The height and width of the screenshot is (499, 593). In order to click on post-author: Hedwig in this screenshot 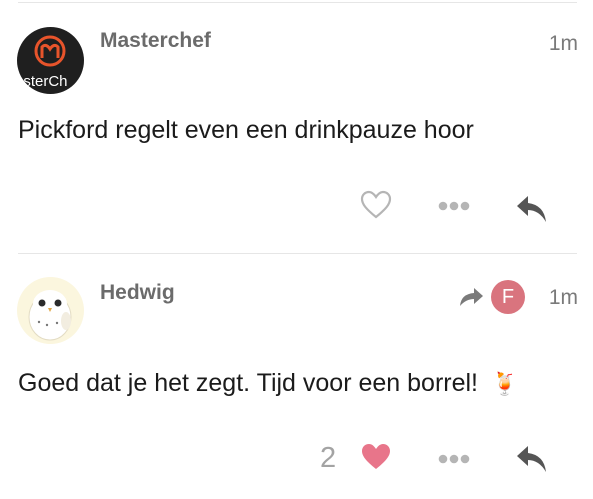, I will do `click(137, 293)`.